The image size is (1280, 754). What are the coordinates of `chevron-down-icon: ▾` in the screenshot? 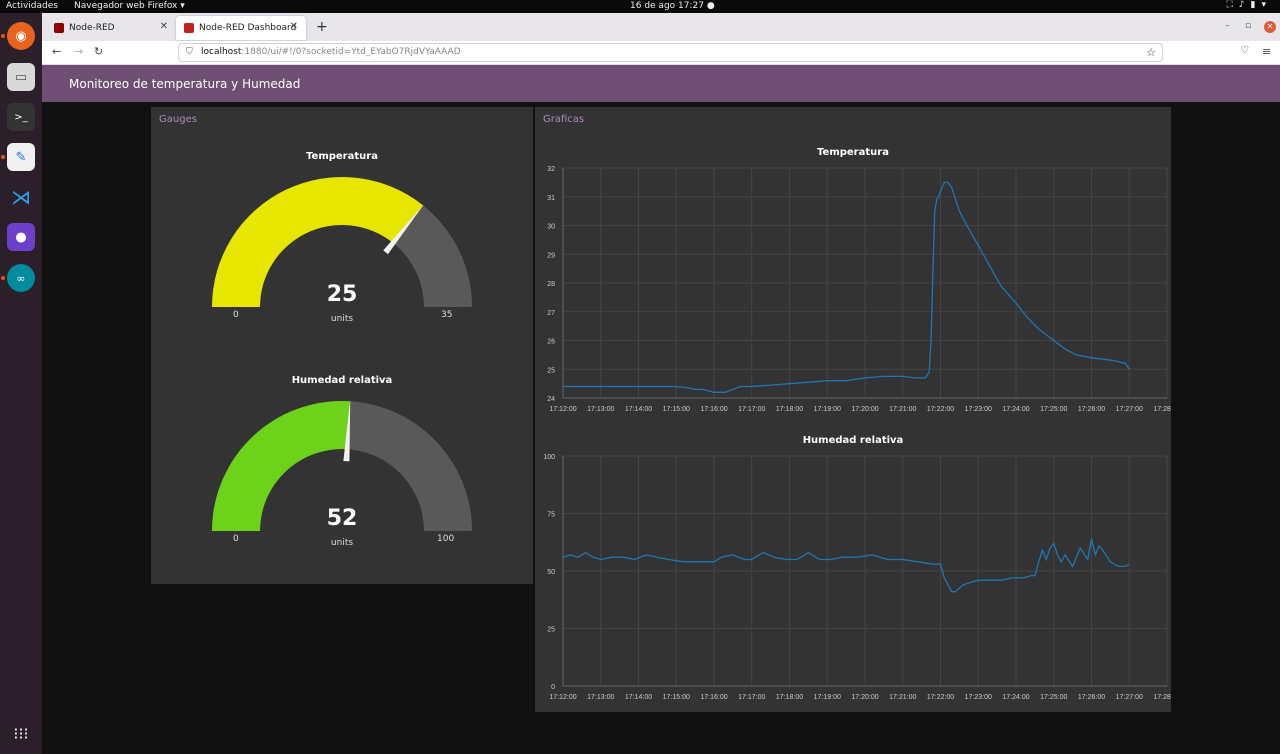 It's located at (1266, 5).